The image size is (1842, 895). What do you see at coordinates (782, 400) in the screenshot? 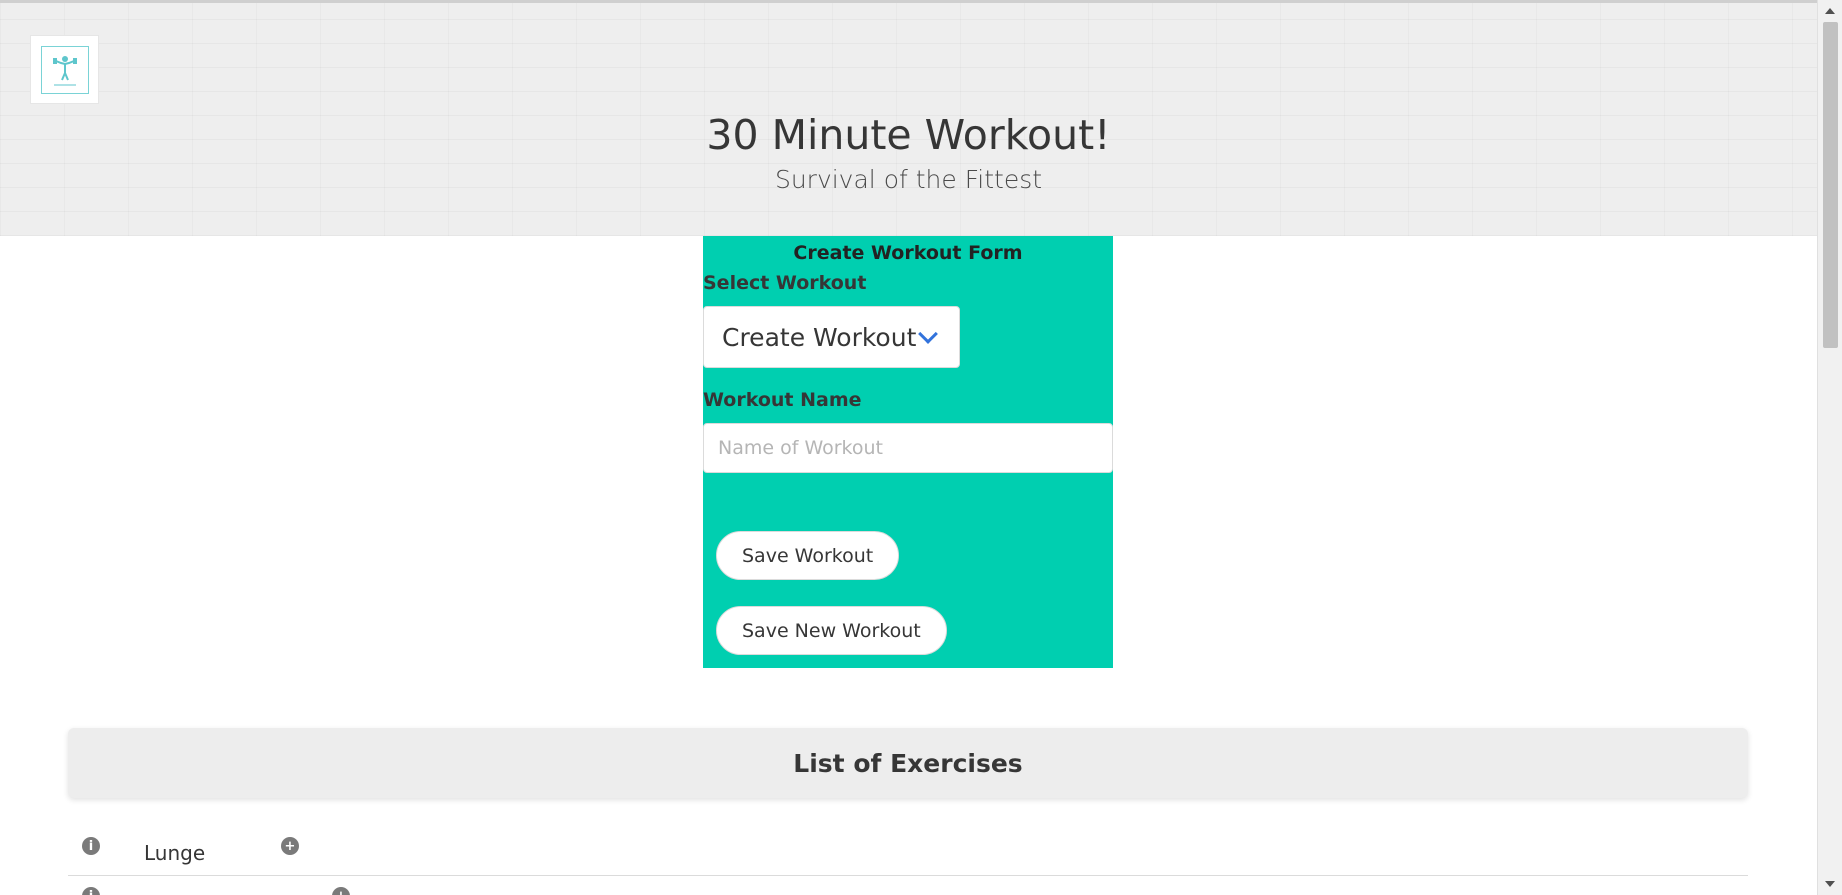
I see `workout-name-label: Workout Name` at bounding box center [782, 400].